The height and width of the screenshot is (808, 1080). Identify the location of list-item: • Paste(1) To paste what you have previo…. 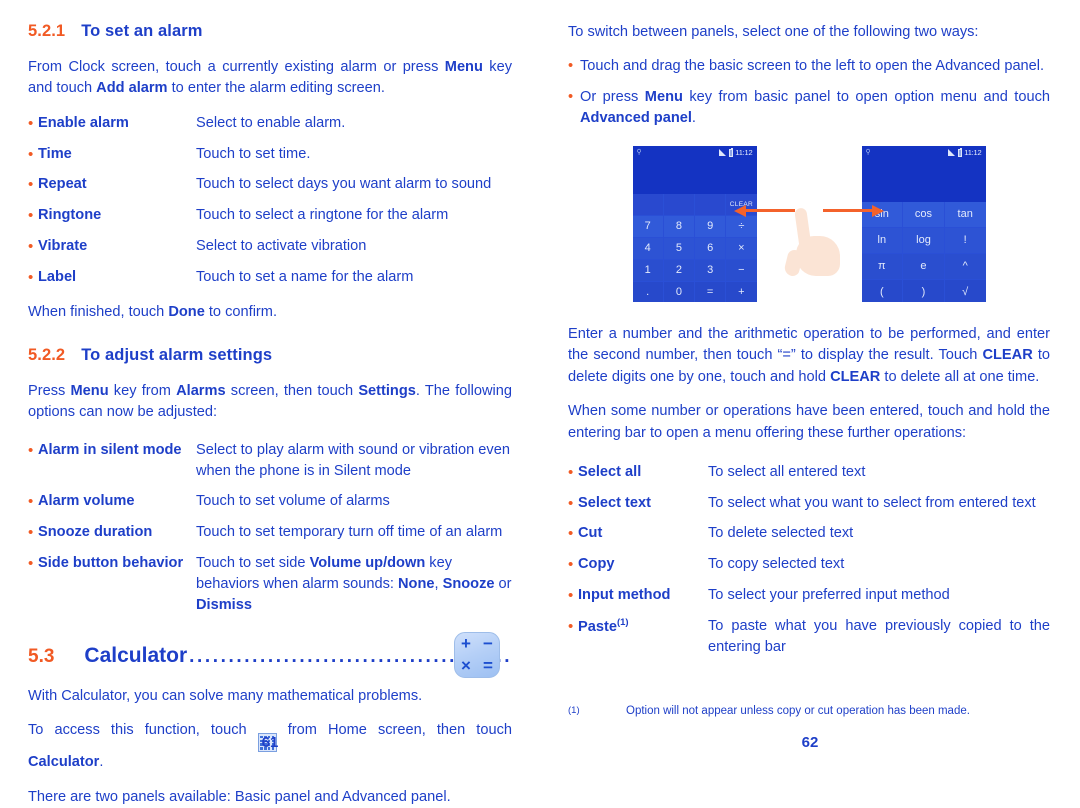
(809, 637).